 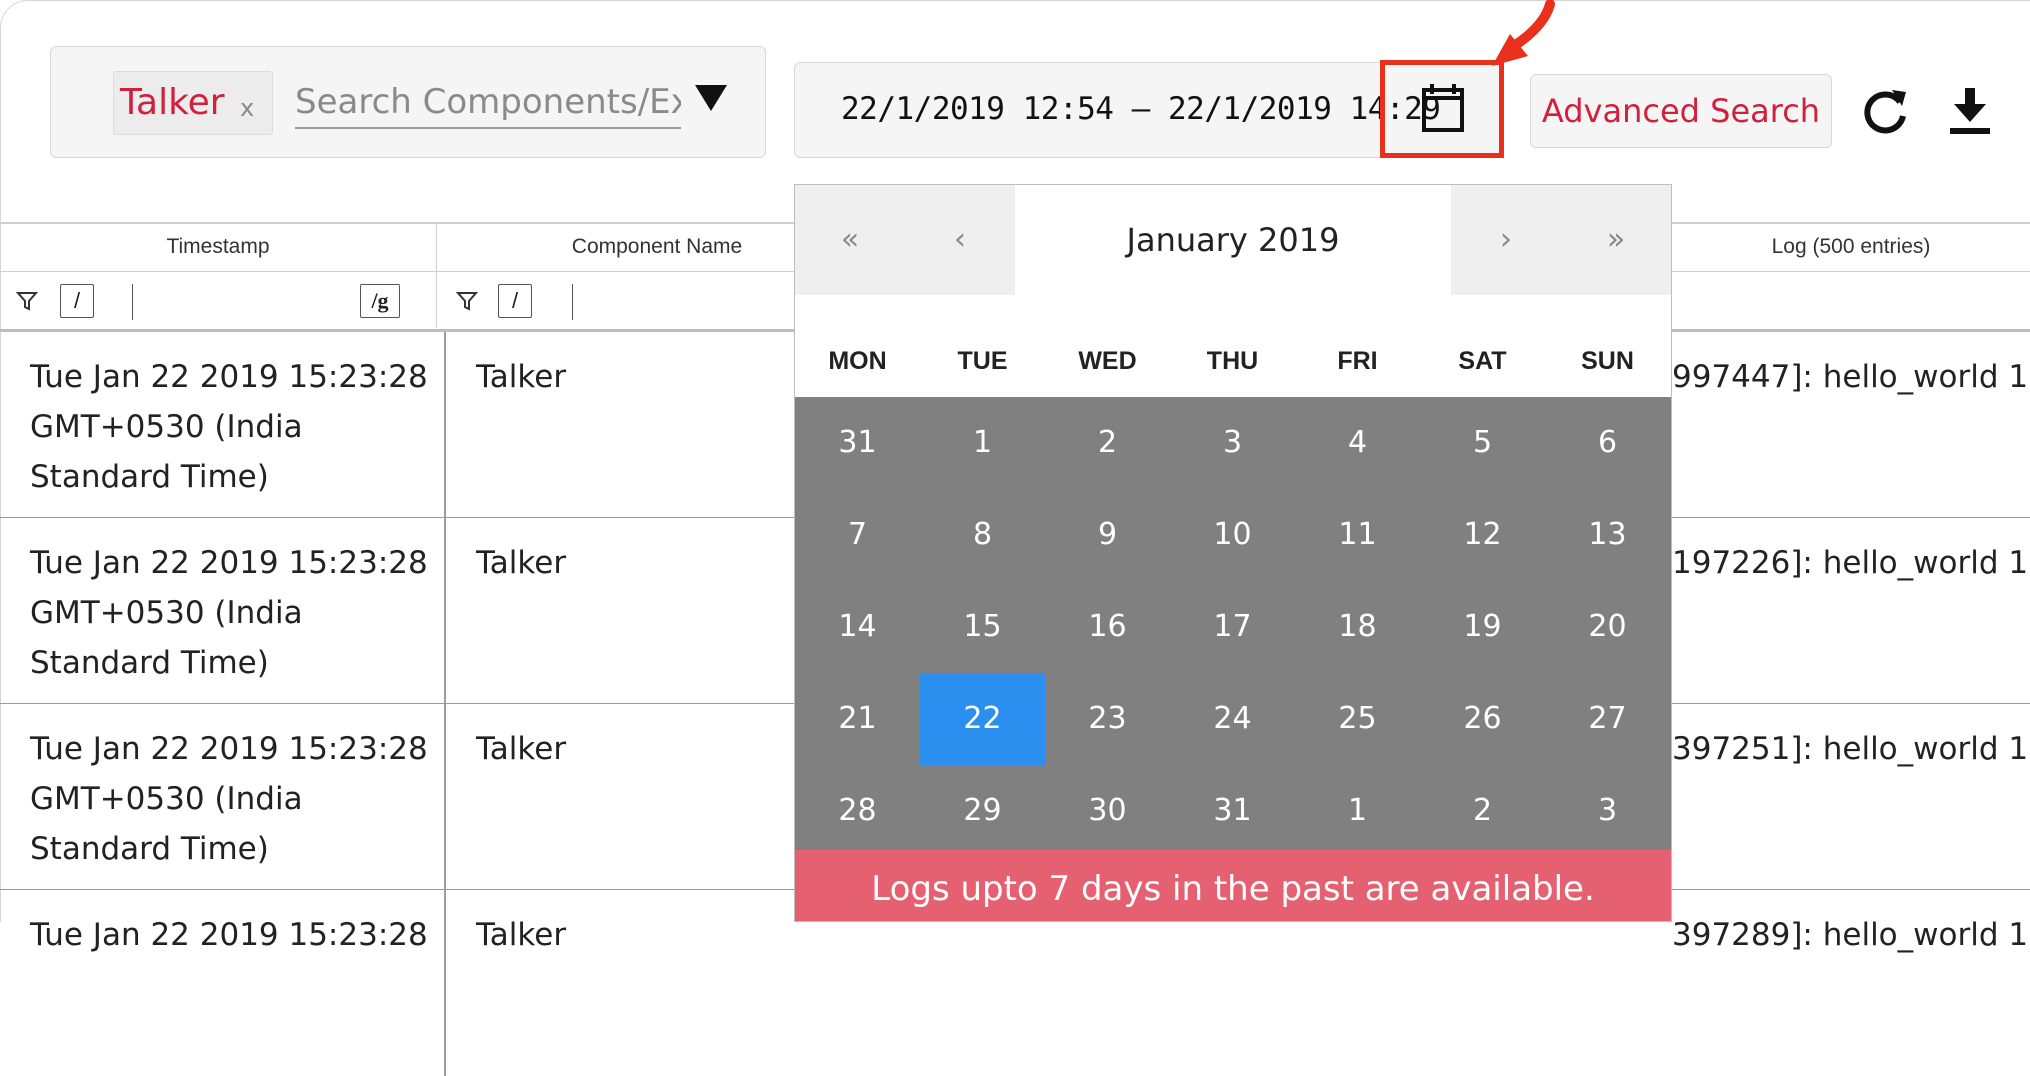 What do you see at coordinates (1681, 111) in the screenshot?
I see `advanced-search-button: Advanced Search` at bounding box center [1681, 111].